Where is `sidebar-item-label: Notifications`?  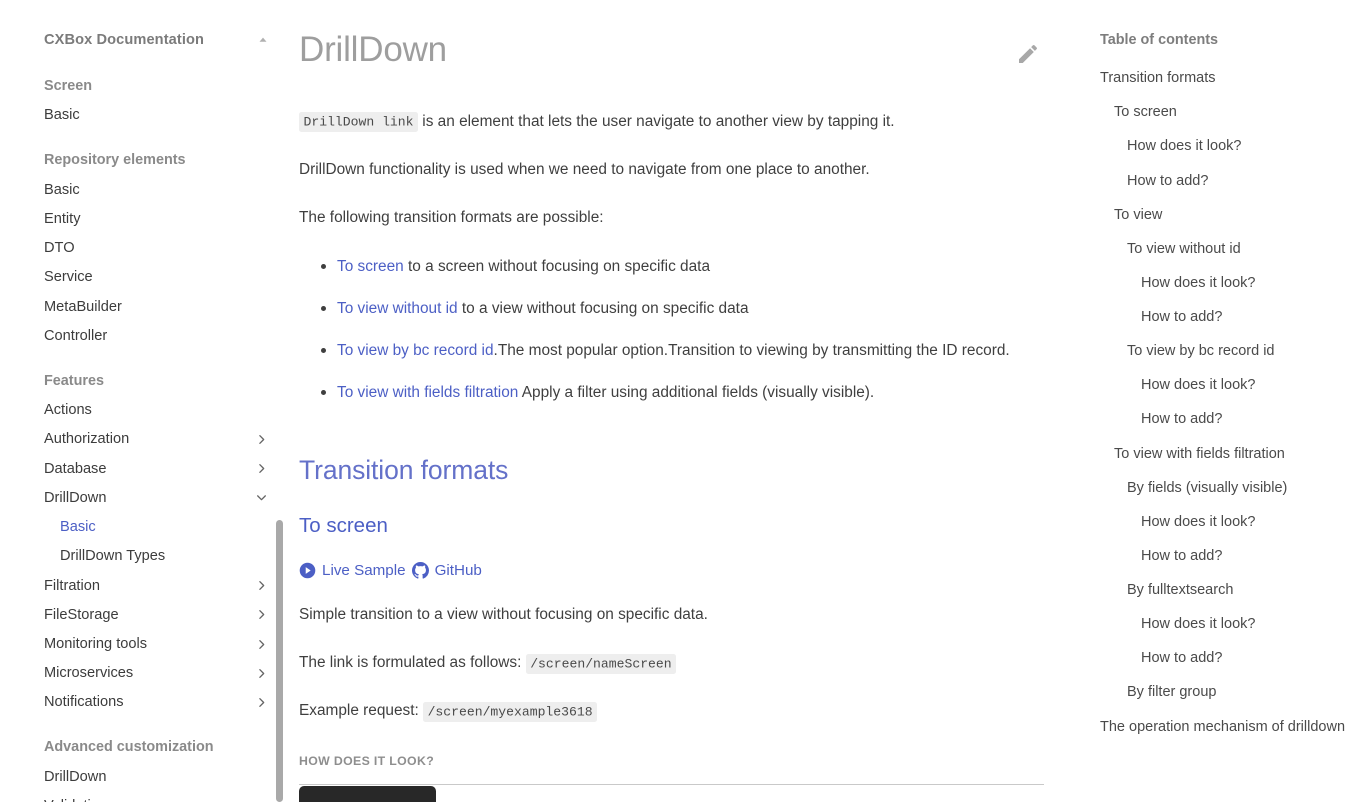 sidebar-item-label: Notifications is located at coordinates (84, 702).